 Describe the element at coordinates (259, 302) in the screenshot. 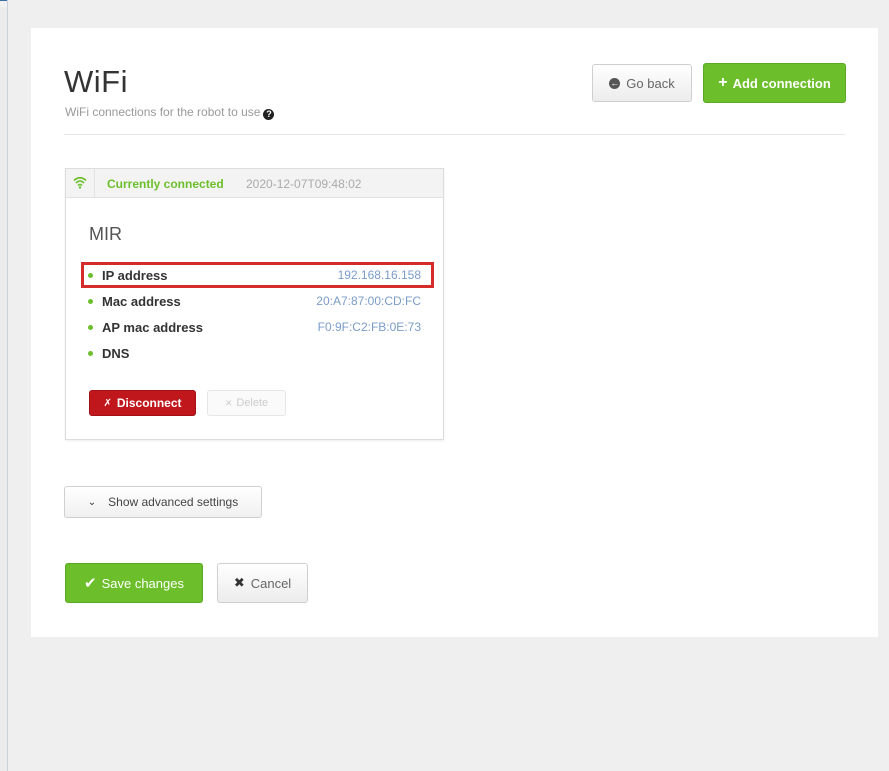

I see `detail-row-mac-address: Mac address 20:A7:87:00:CD:FC` at that location.